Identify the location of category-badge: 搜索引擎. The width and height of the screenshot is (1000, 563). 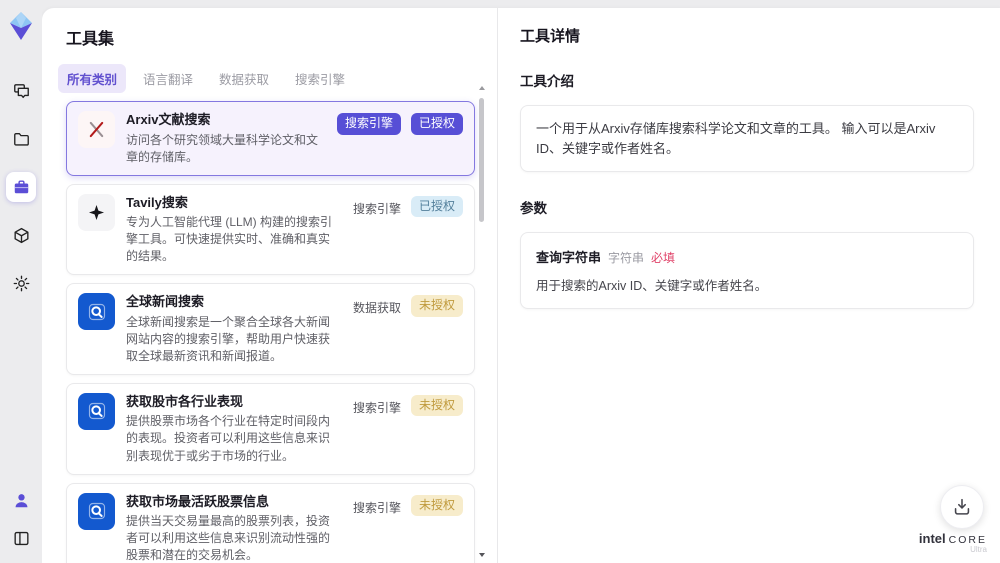
(368, 124).